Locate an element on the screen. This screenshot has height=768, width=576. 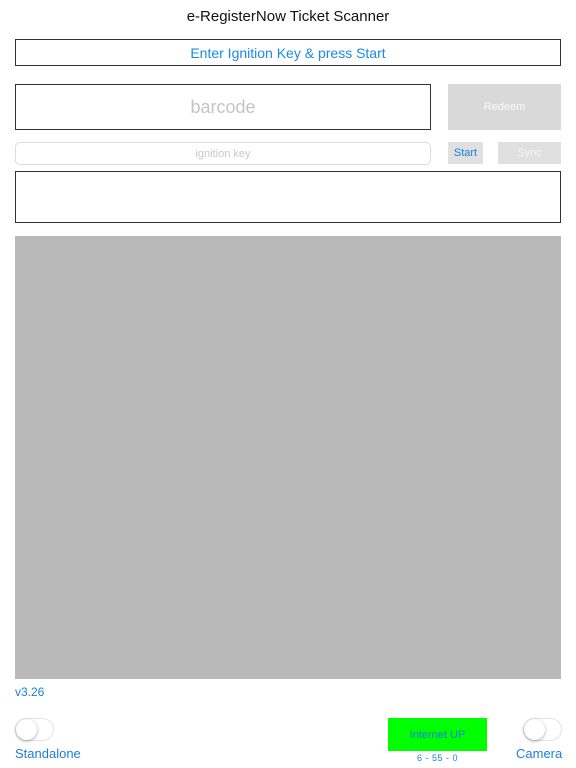
barcode-input is located at coordinates (223, 107).